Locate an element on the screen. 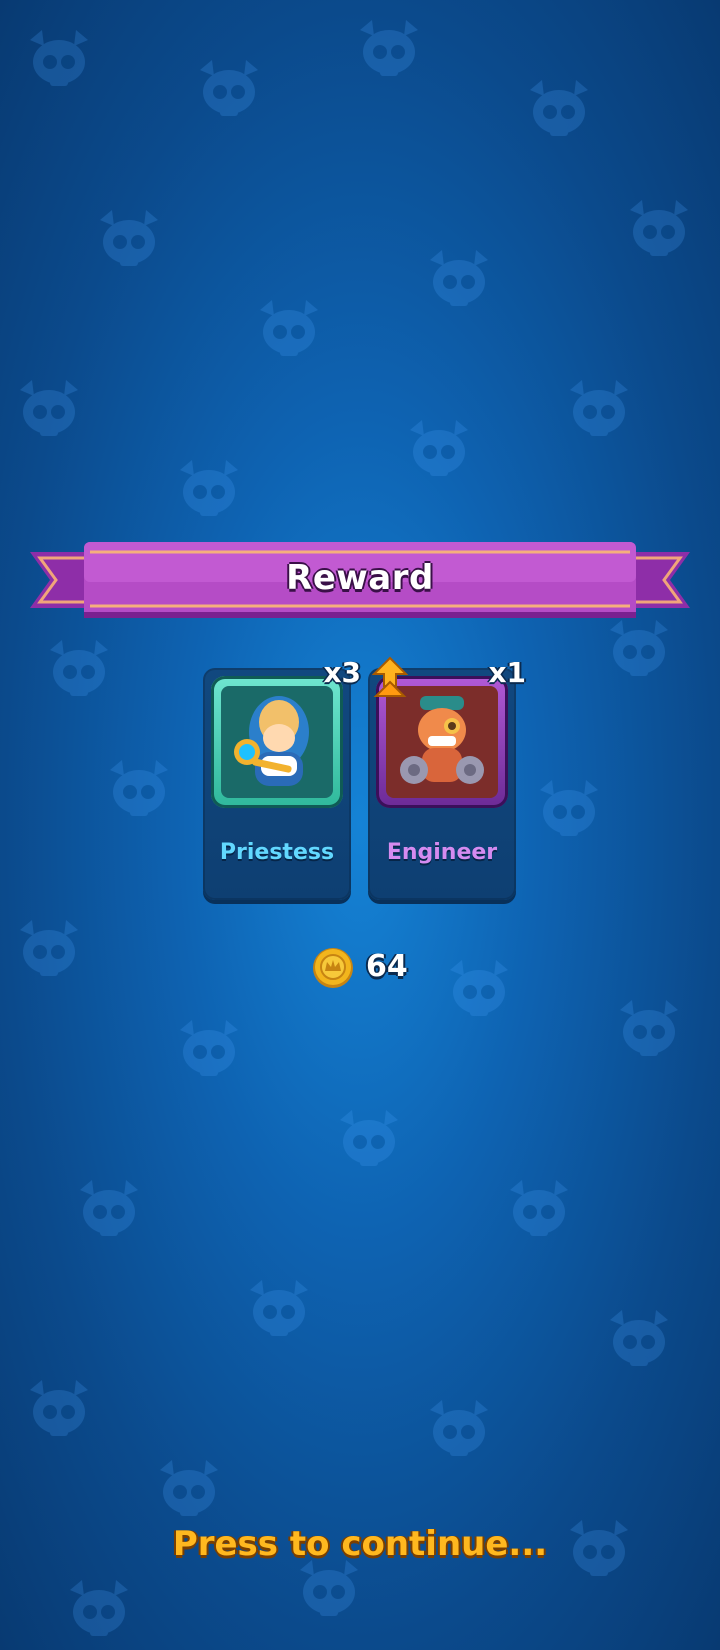 The height and width of the screenshot is (1650, 720). banner-title: Reward is located at coordinates (360, 578).